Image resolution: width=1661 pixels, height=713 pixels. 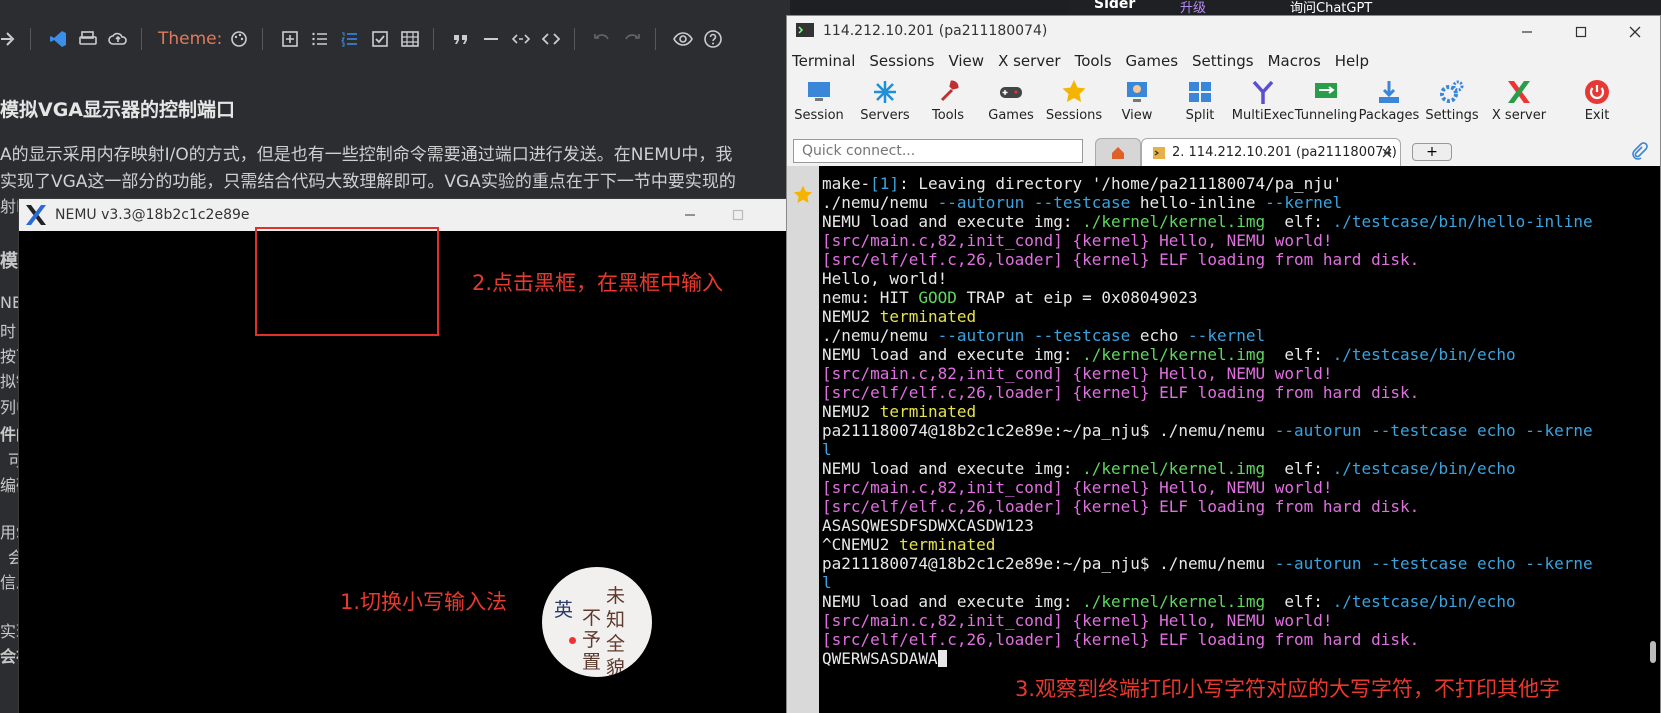 I want to click on toolbar-multiexec-button: MultiExec, so click(x=1263, y=106).